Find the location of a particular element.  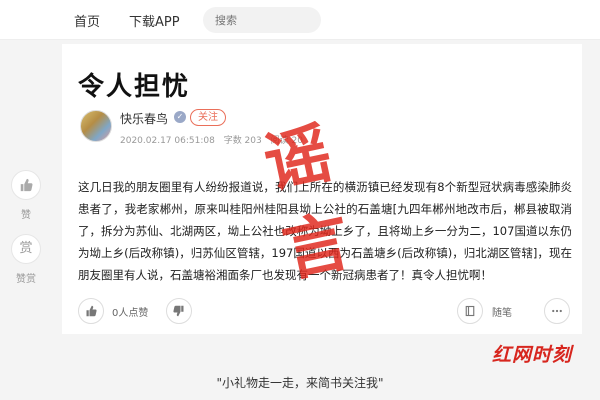

publish-date: 2020.02.17 06:51:08 is located at coordinates (167, 141).